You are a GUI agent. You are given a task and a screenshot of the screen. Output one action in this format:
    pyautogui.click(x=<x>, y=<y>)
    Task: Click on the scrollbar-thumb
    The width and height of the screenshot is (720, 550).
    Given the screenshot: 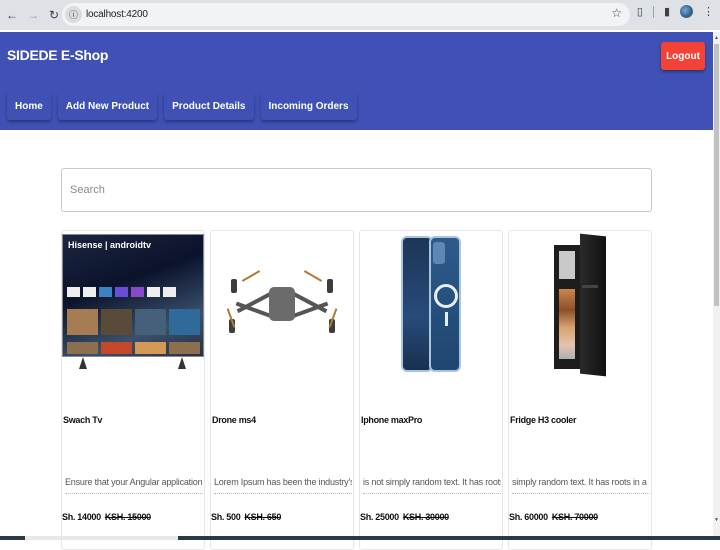 What is the action you would take?
    pyautogui.click(x=716, y=175)
    